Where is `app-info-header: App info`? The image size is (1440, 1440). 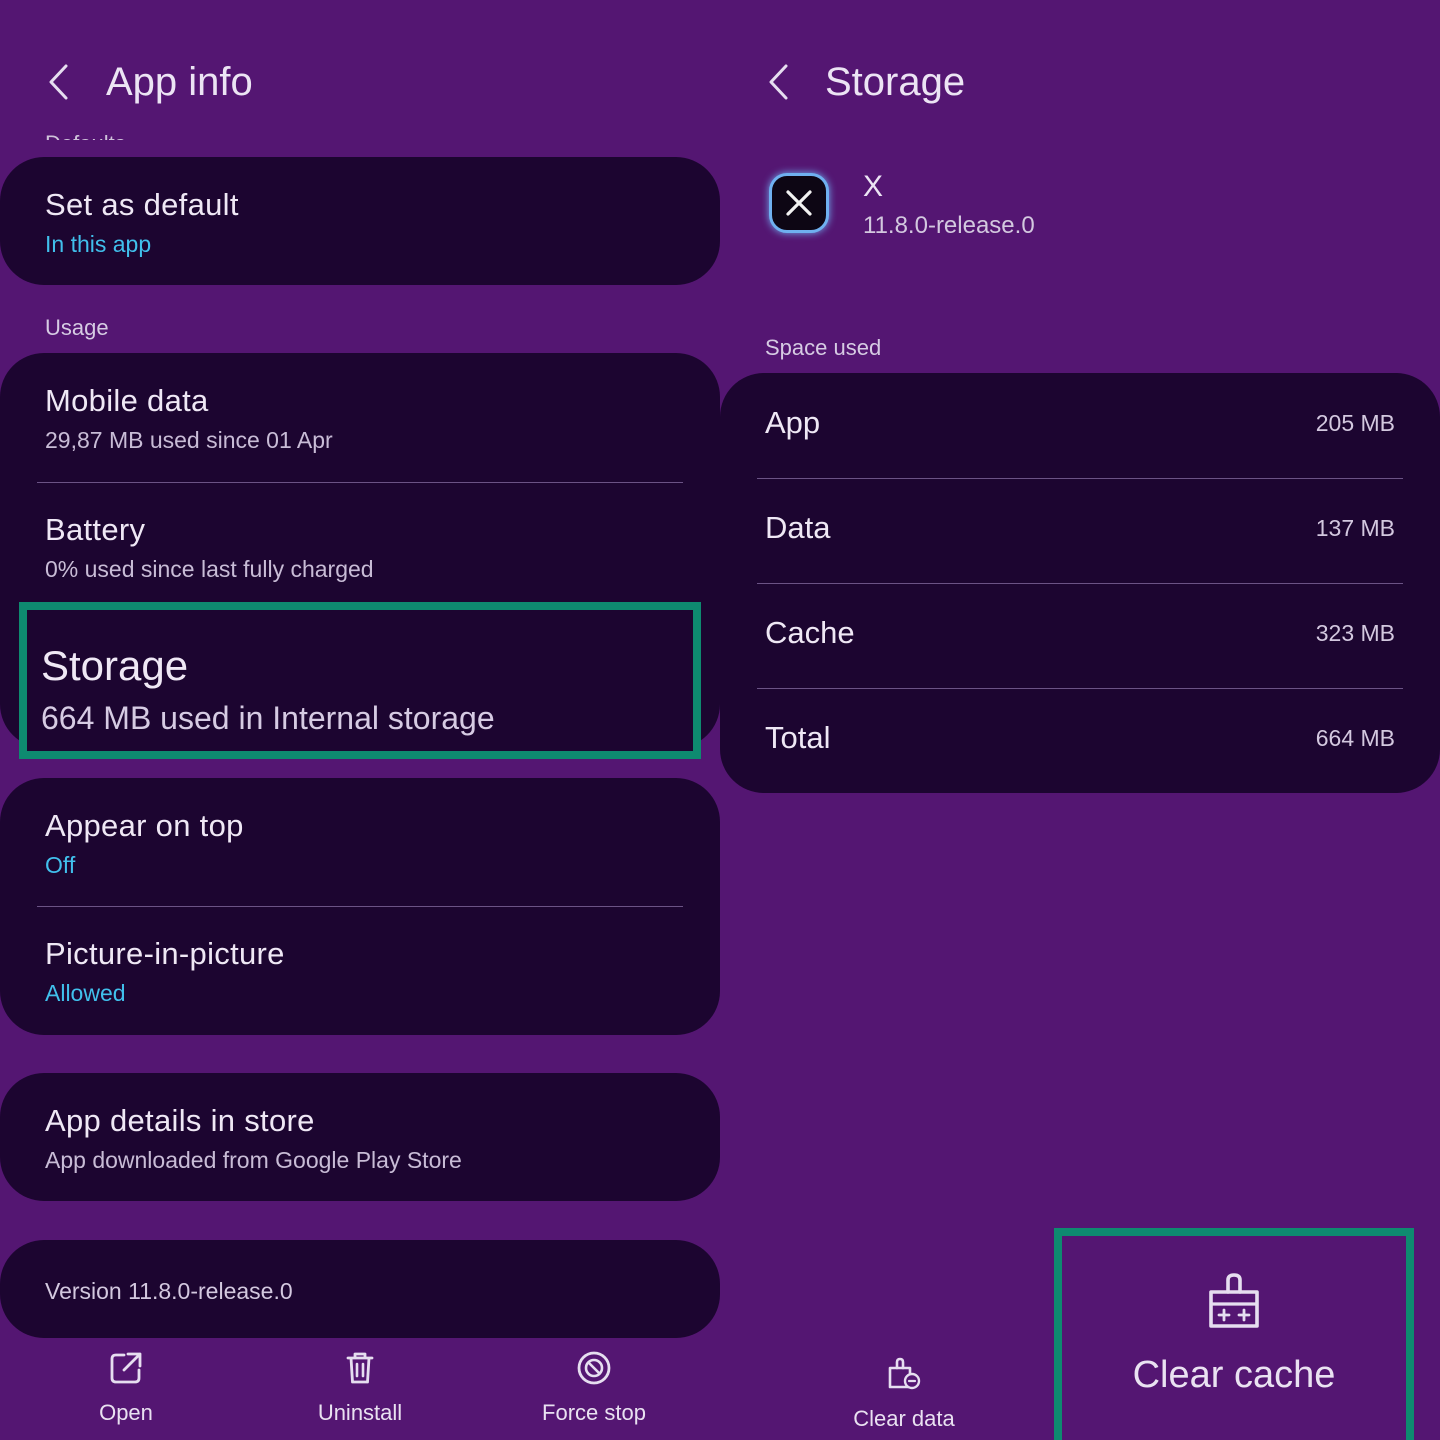 app-info-header: App info is located at coordinates (126, 82).